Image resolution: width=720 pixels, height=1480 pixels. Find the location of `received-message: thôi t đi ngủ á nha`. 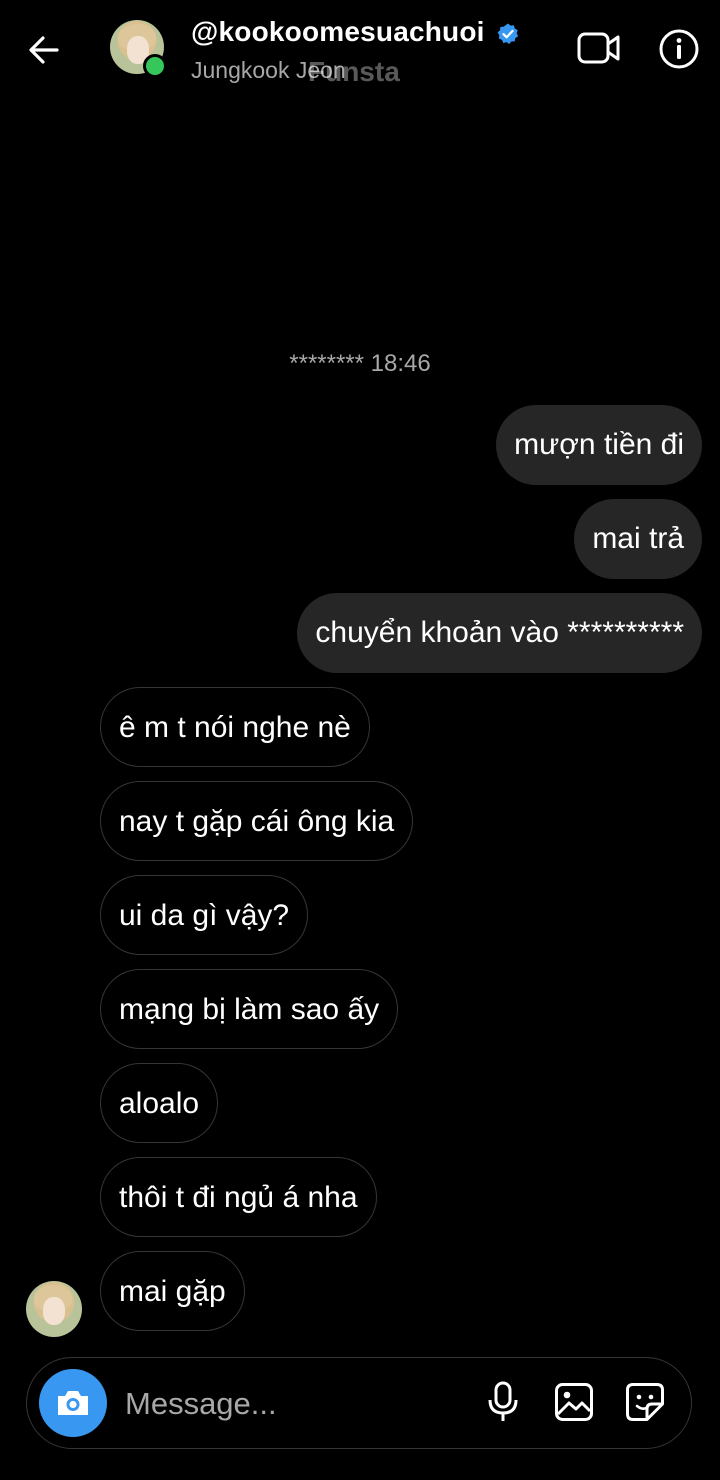

received-message: thôi t đi ngủ á nha is located at coordinates (238, 1197).